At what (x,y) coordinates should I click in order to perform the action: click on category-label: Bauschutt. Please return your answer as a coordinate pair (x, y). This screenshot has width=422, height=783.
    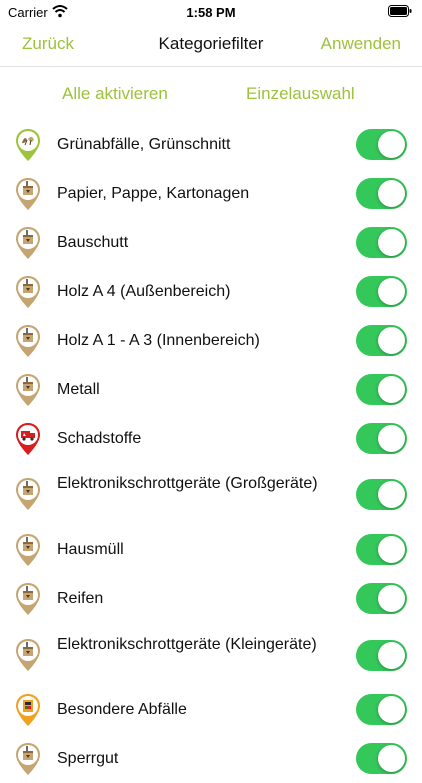
    Looking at the image, I should click on (93, 242).